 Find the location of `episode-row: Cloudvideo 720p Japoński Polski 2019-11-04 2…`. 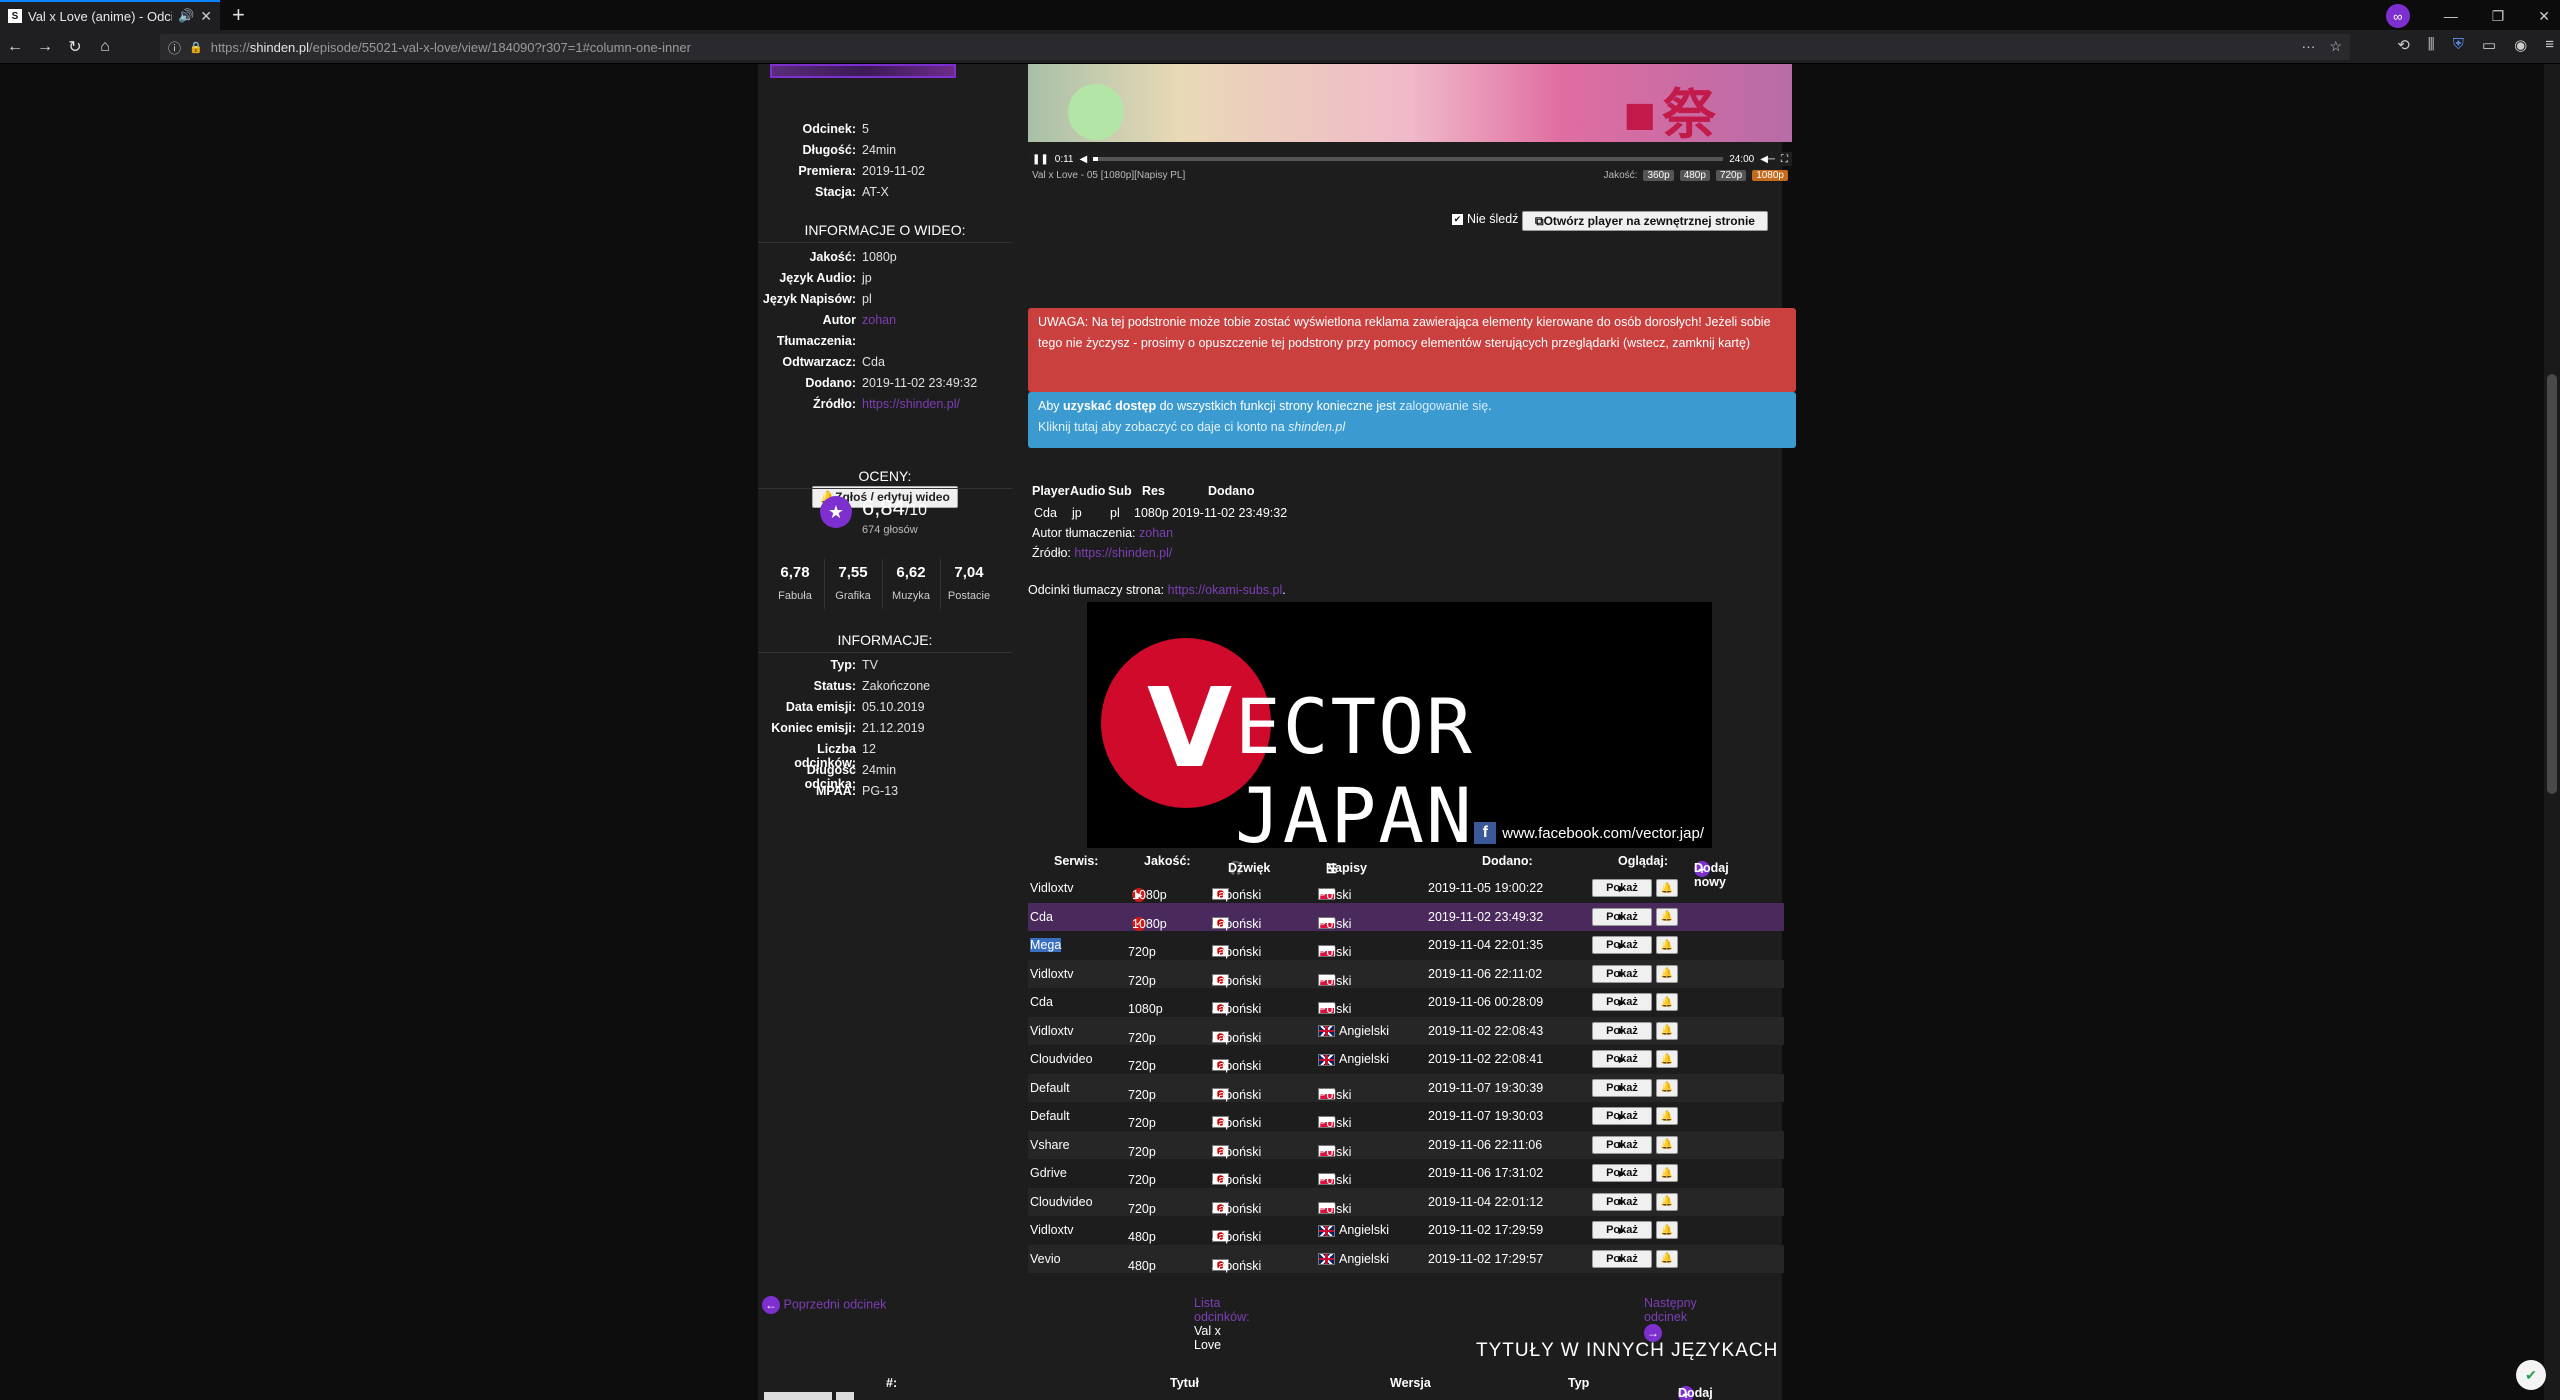

episode-row: Cloudvideo 720p Japoński Polski 2019-11-04 2… is located at coordinates (1406, 1201).